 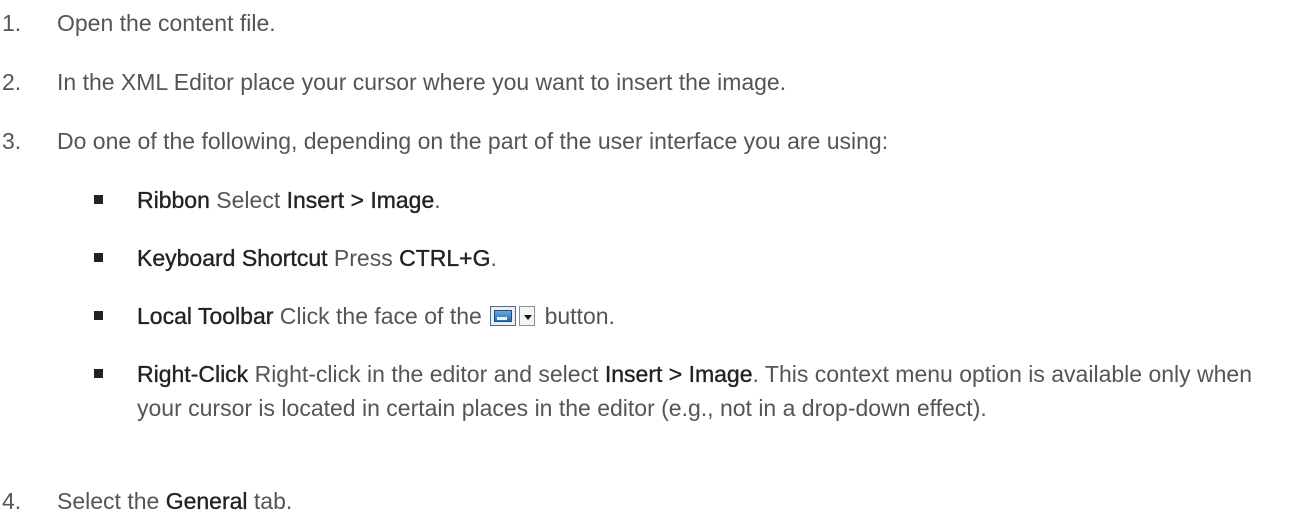 I want to click on option-label: Keyboard Shortcut, so click(x=232, y=258).